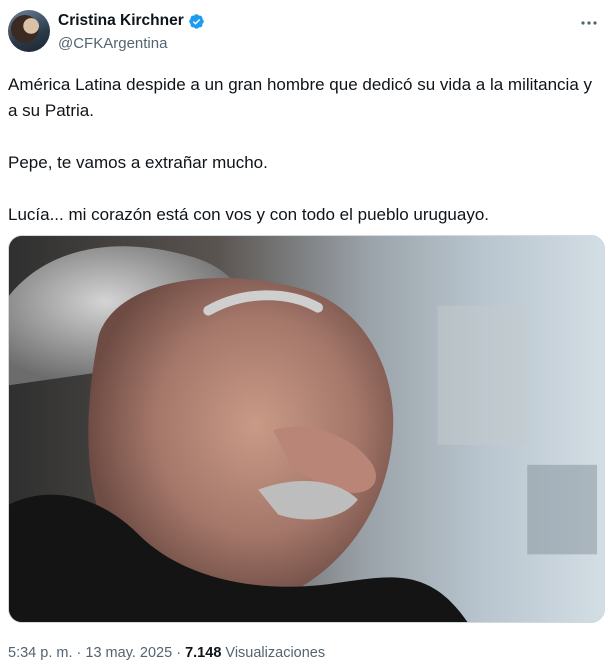 This screenshot has height=670, width=610. I want to click on tweet-time: 5:34 p. m., so click(40, 653).